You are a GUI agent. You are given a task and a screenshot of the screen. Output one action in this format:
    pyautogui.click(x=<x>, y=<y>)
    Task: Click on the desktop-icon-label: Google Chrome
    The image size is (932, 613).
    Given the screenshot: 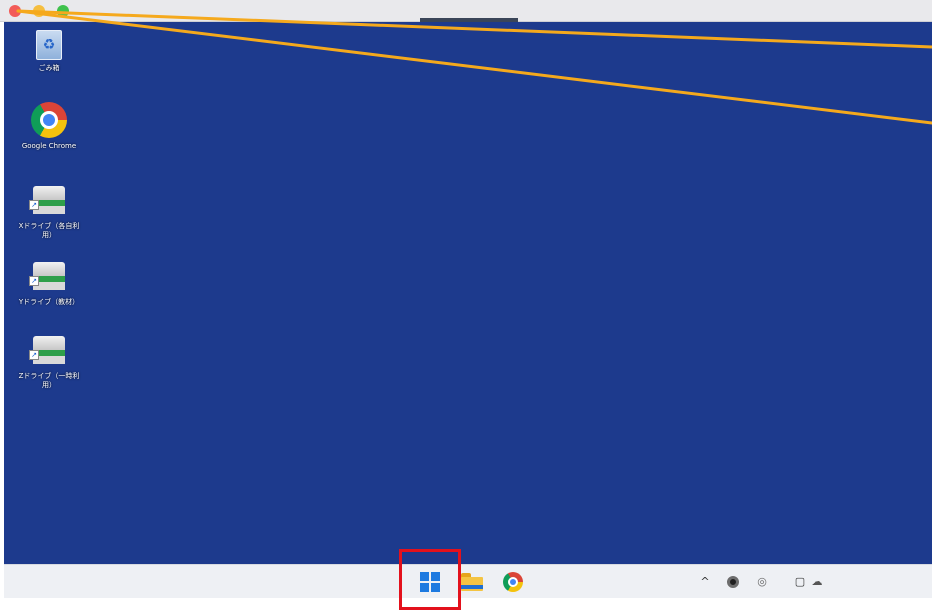 What is the action you would take?
    pyautogui.click(x=49, y=146)
    